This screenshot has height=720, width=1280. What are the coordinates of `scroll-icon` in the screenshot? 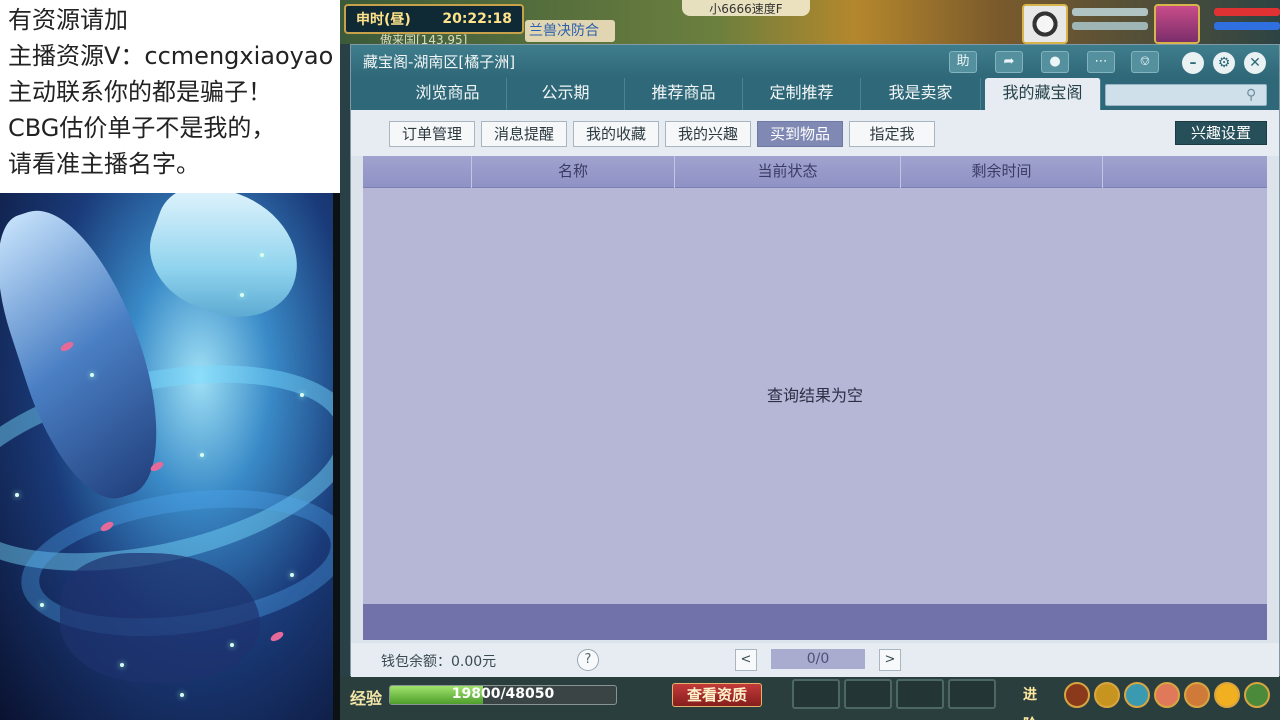 It's located at (1137, 695).